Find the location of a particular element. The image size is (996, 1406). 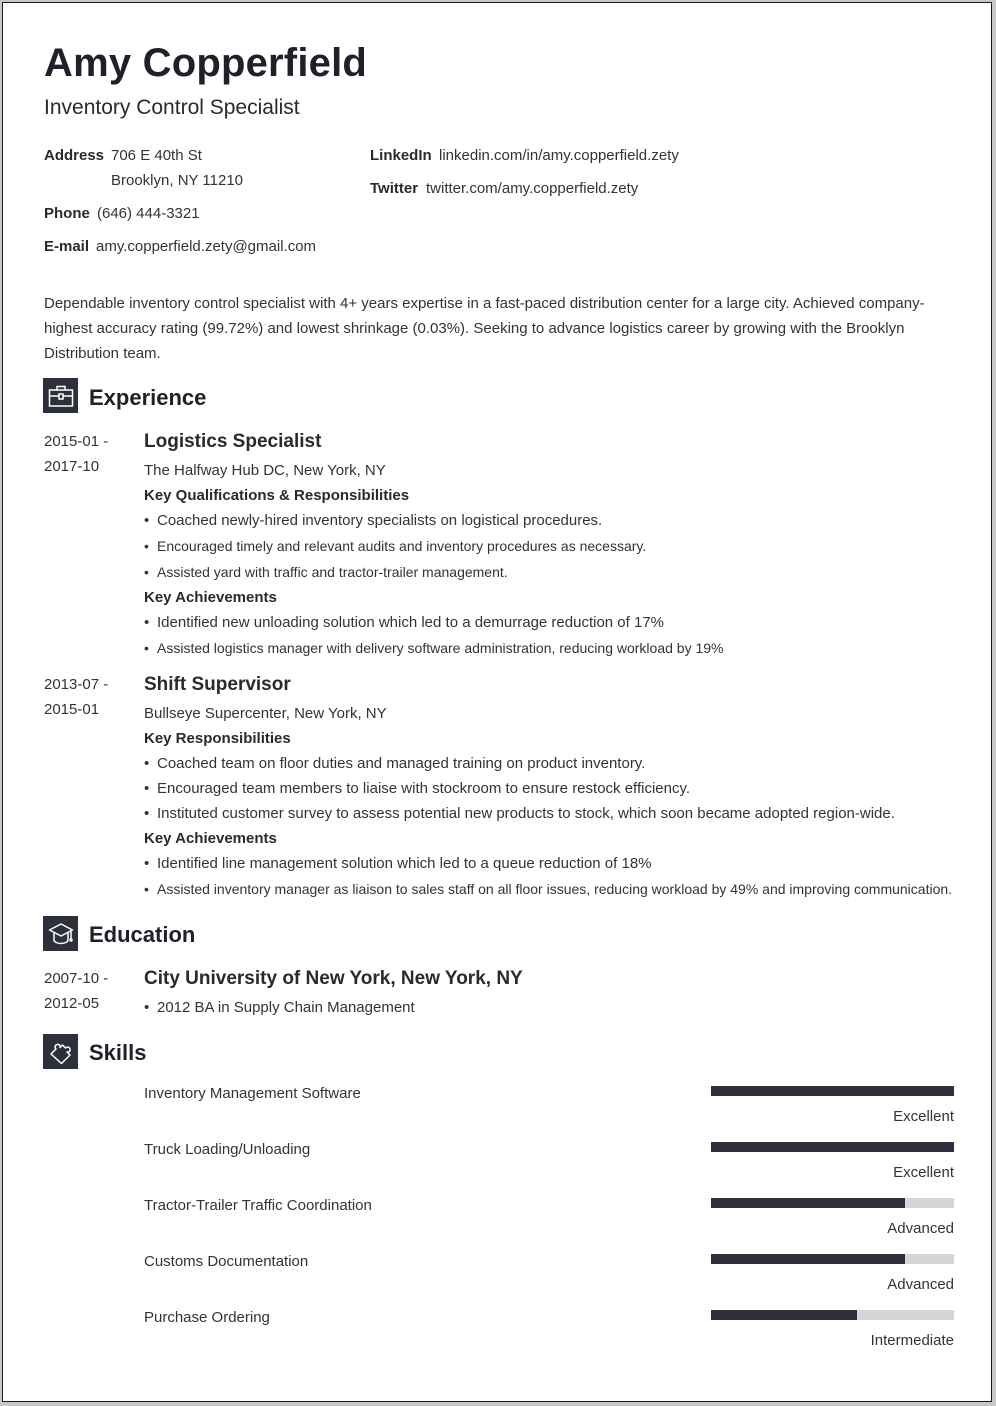

date-start: 2015-01 - is located at coordinates (76, 441).